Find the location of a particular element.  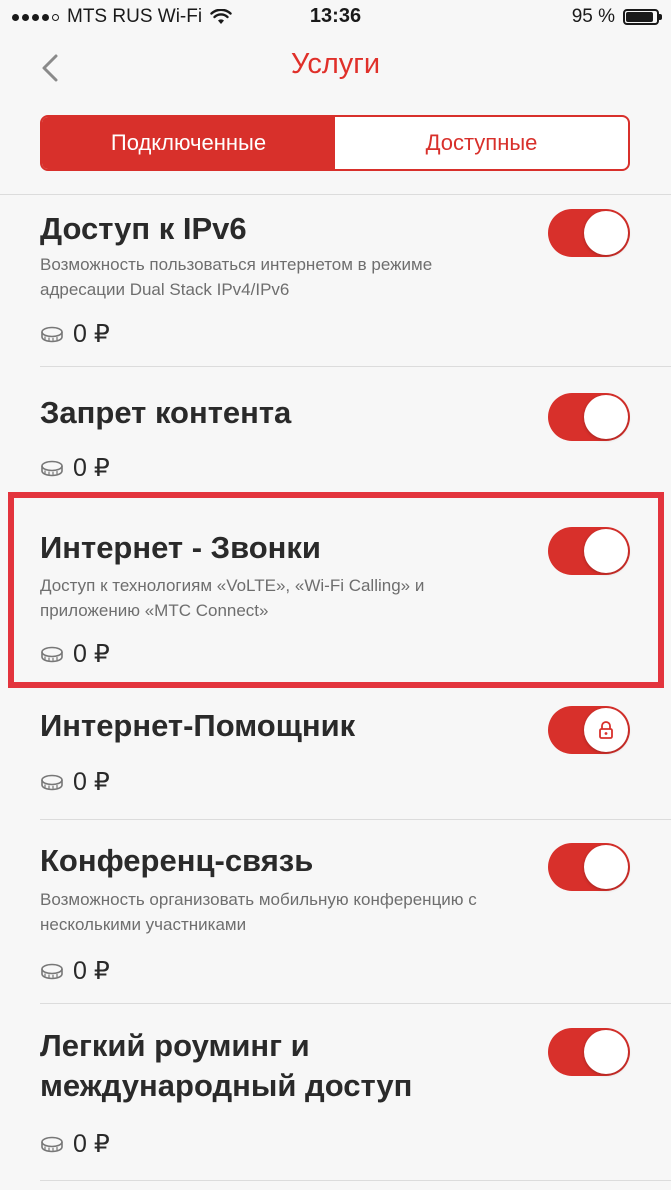

service-title: Доступ к IPv6 is located at coordinates (143, 228).